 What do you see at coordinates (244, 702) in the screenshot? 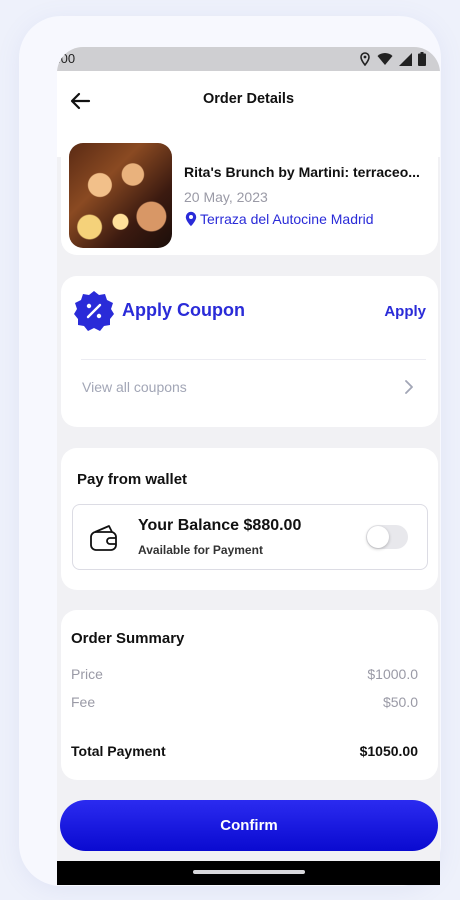
I see `fee-row: Fee $50.0` at bounding box center [244, 702].